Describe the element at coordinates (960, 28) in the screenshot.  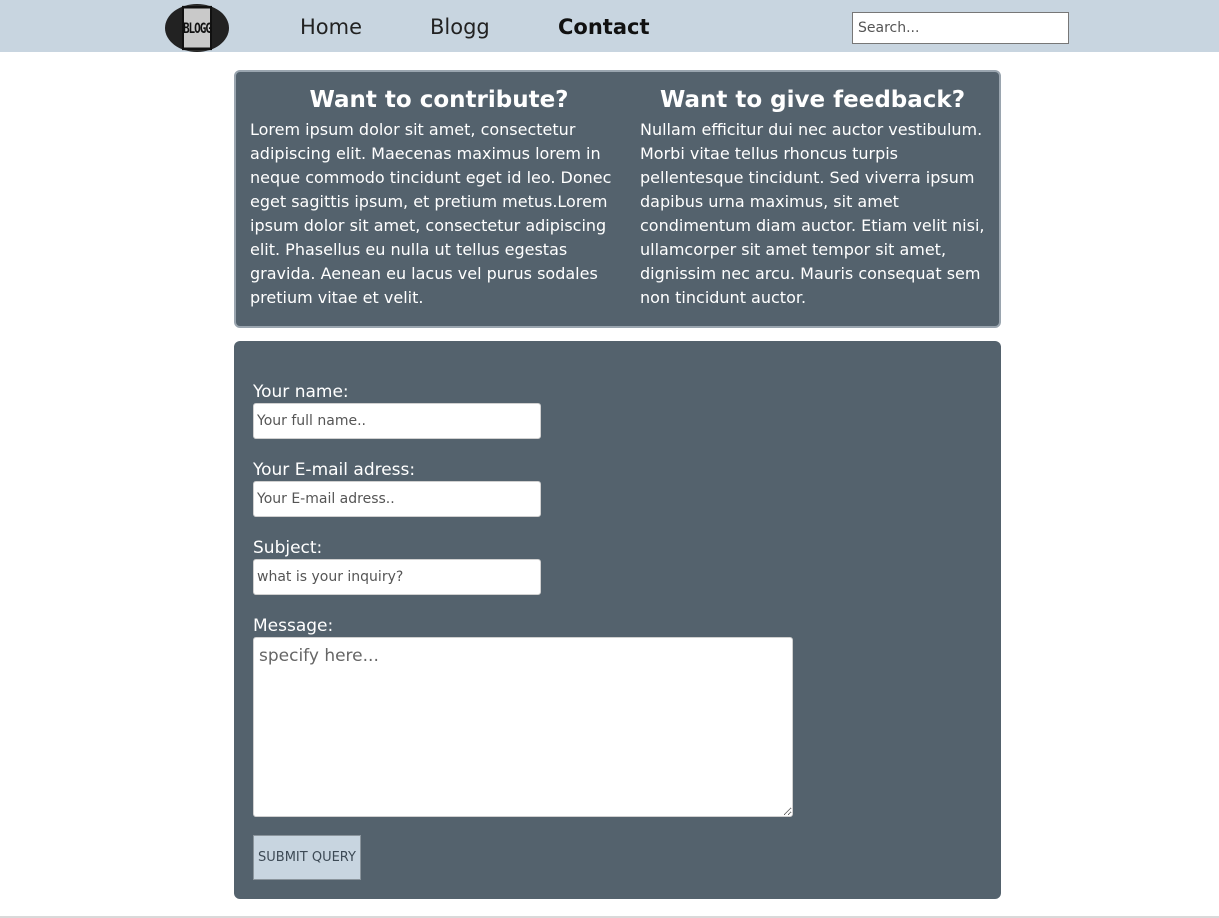
I see `search-input` at that location.